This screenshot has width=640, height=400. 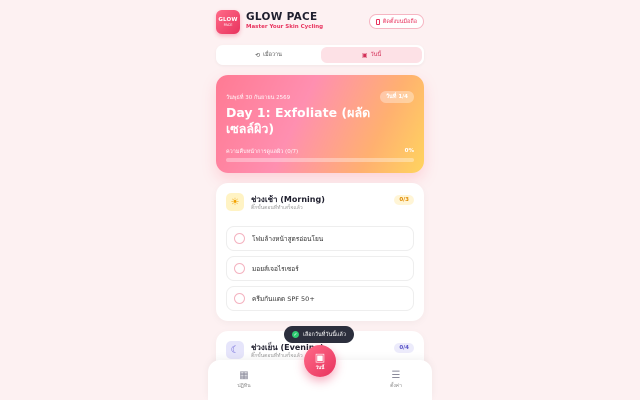 What do you see at coordinates (320, 368) in the screenshot?
I see `fab-label: วันนี้` at bounding box center [320, 368].